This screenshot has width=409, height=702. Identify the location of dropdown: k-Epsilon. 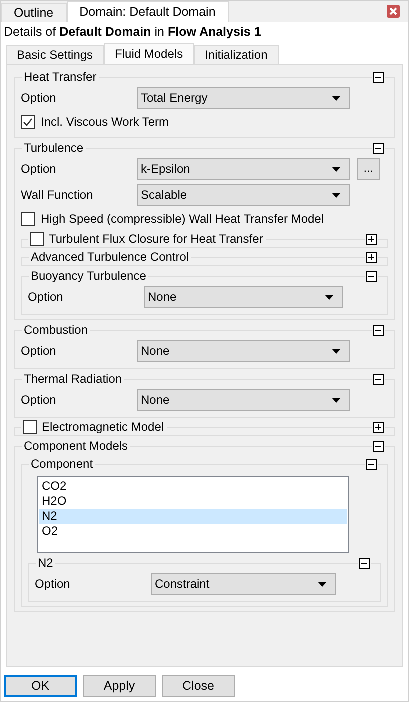
(243, 169).